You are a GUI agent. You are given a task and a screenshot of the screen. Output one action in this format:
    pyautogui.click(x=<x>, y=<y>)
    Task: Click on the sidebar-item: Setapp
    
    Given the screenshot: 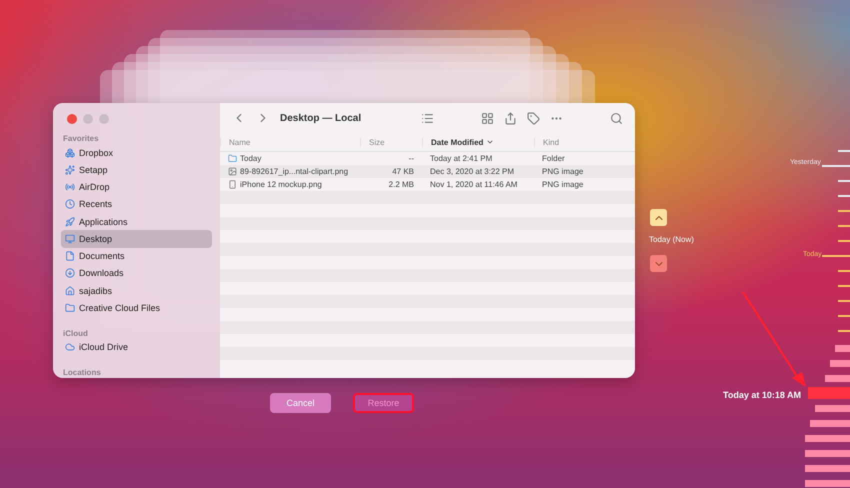 What is the action you would take?
    pyautogui.click(x=136, y=170)
    